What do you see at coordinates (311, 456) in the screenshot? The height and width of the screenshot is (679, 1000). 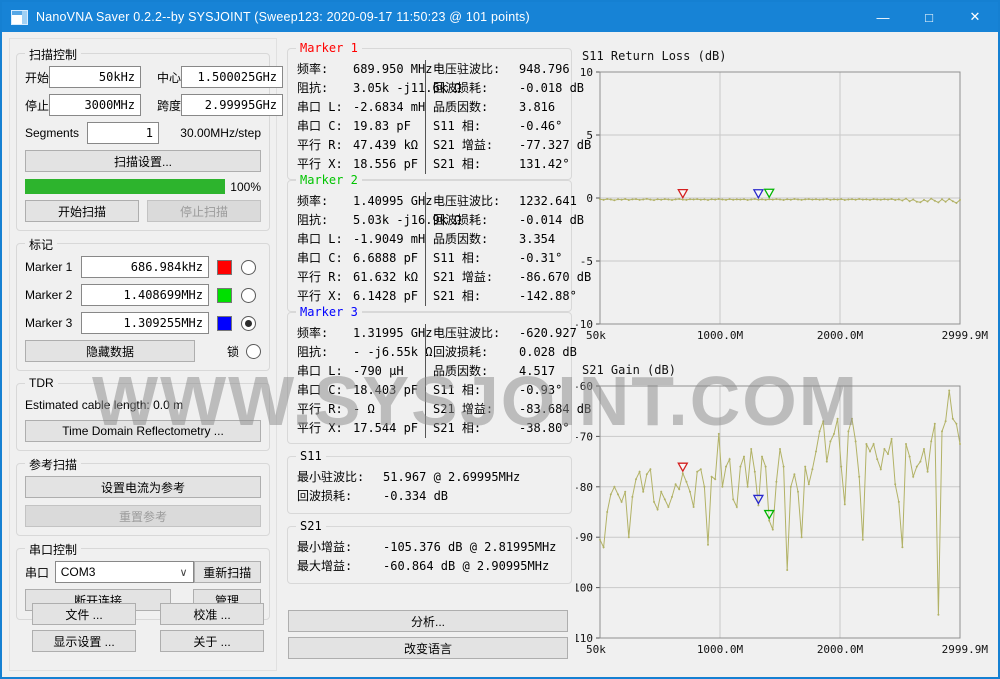 I see `s11-summary-title: S11` at bounding box center [311, 456].